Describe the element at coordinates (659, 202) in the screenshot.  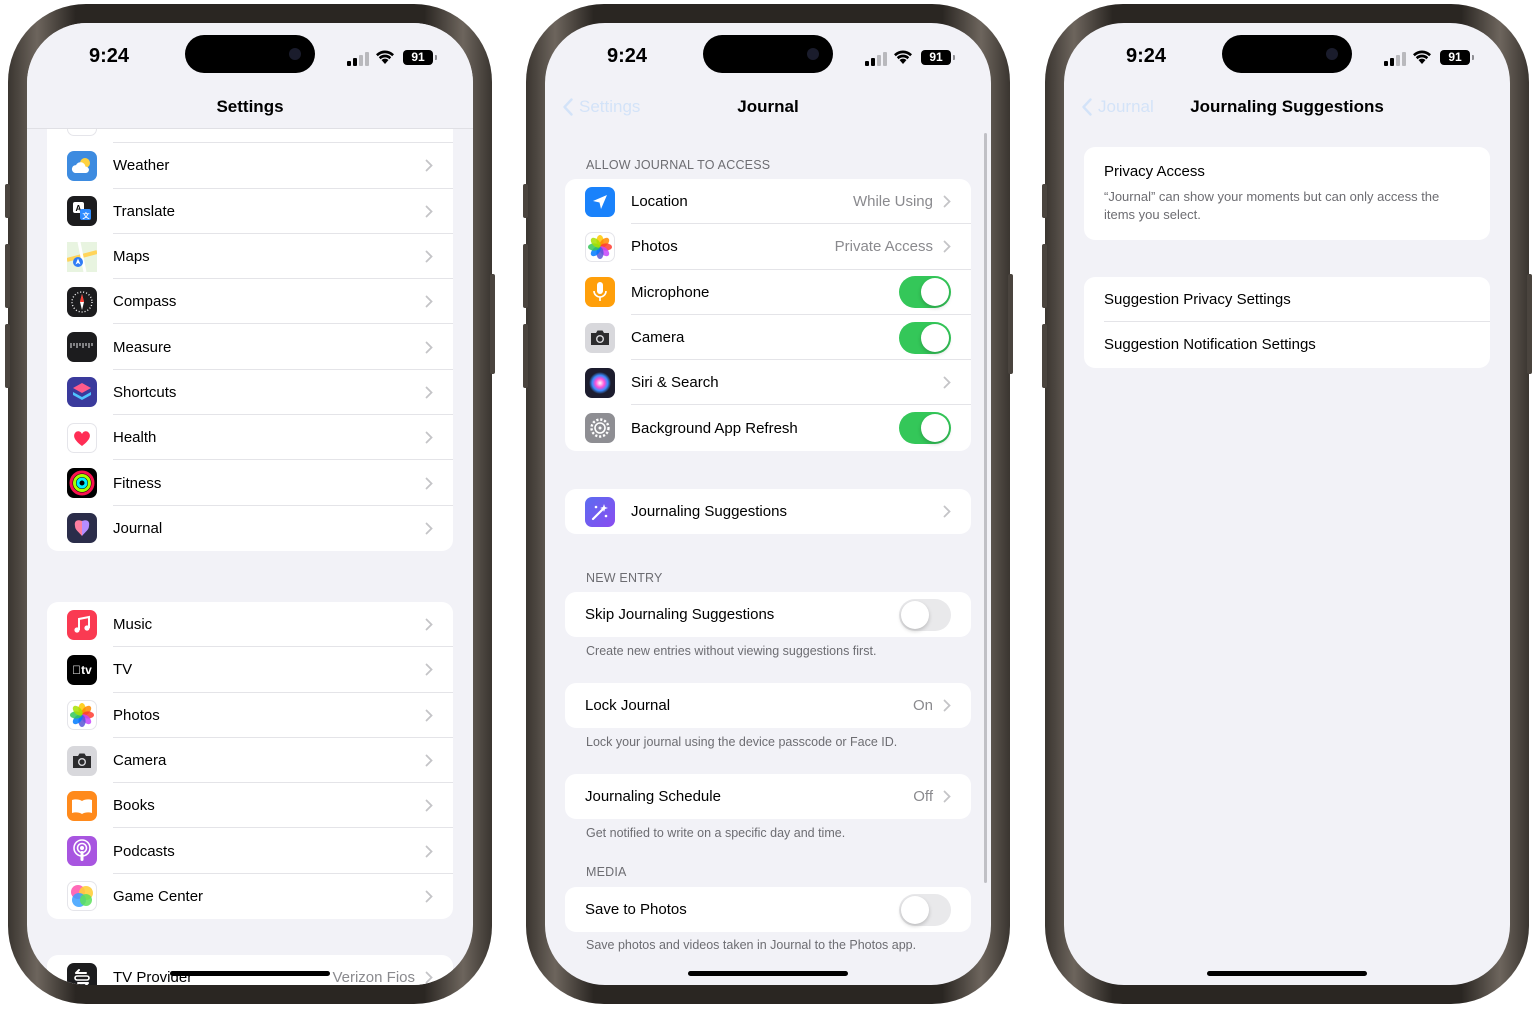
I see `row-label: Location` at that location.